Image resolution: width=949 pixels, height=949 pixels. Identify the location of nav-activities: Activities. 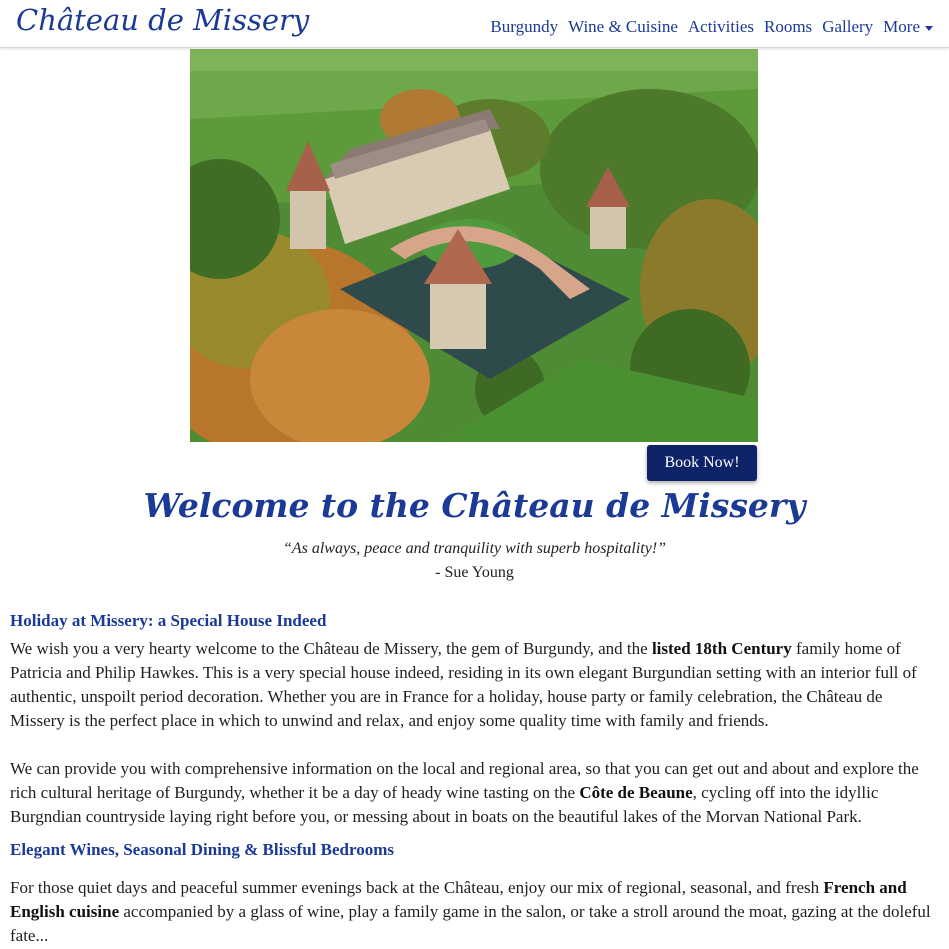
(721, 27).